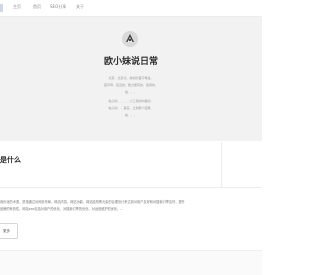 This screenshot has height=275, width=320. Describe the element at coordinates (131, 78) in the screenshot. I see `tag-line: 北京、北京北、旗帜的首字母是、` at that location.